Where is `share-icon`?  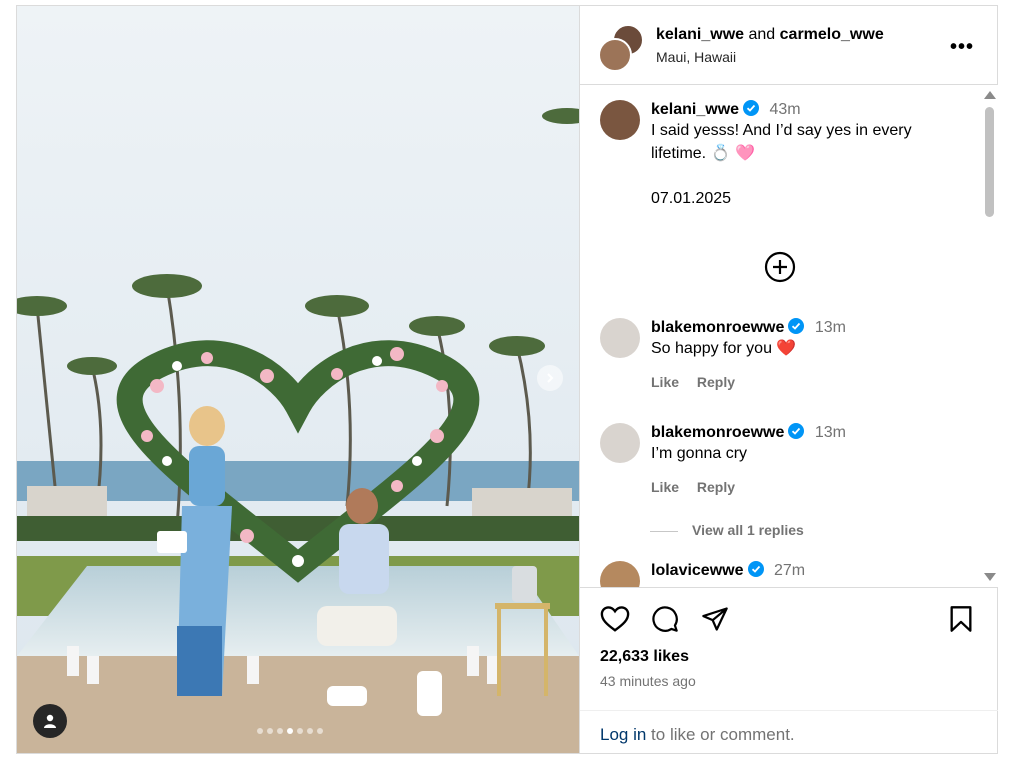 share-icon is located at coordinates (715, 619).